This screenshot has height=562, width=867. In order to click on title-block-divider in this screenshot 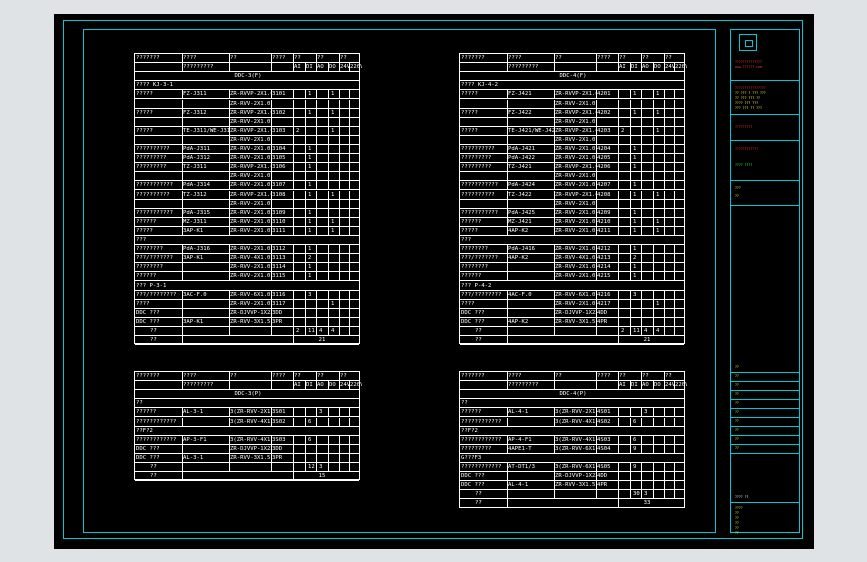, I will do `click(765, 399)`.